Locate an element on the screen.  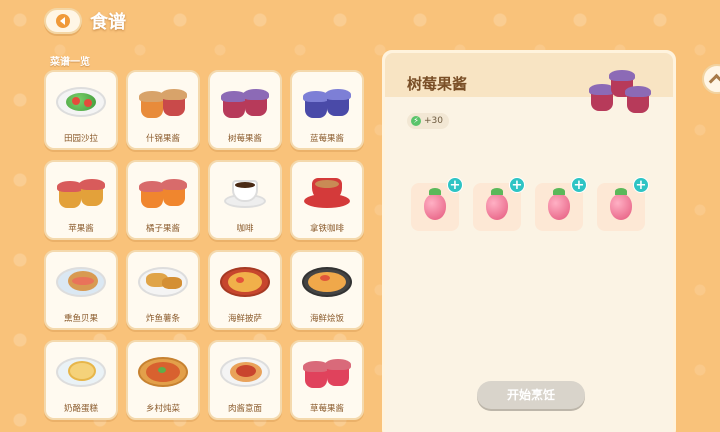
paella-icon is located at coordinates (327, 282).